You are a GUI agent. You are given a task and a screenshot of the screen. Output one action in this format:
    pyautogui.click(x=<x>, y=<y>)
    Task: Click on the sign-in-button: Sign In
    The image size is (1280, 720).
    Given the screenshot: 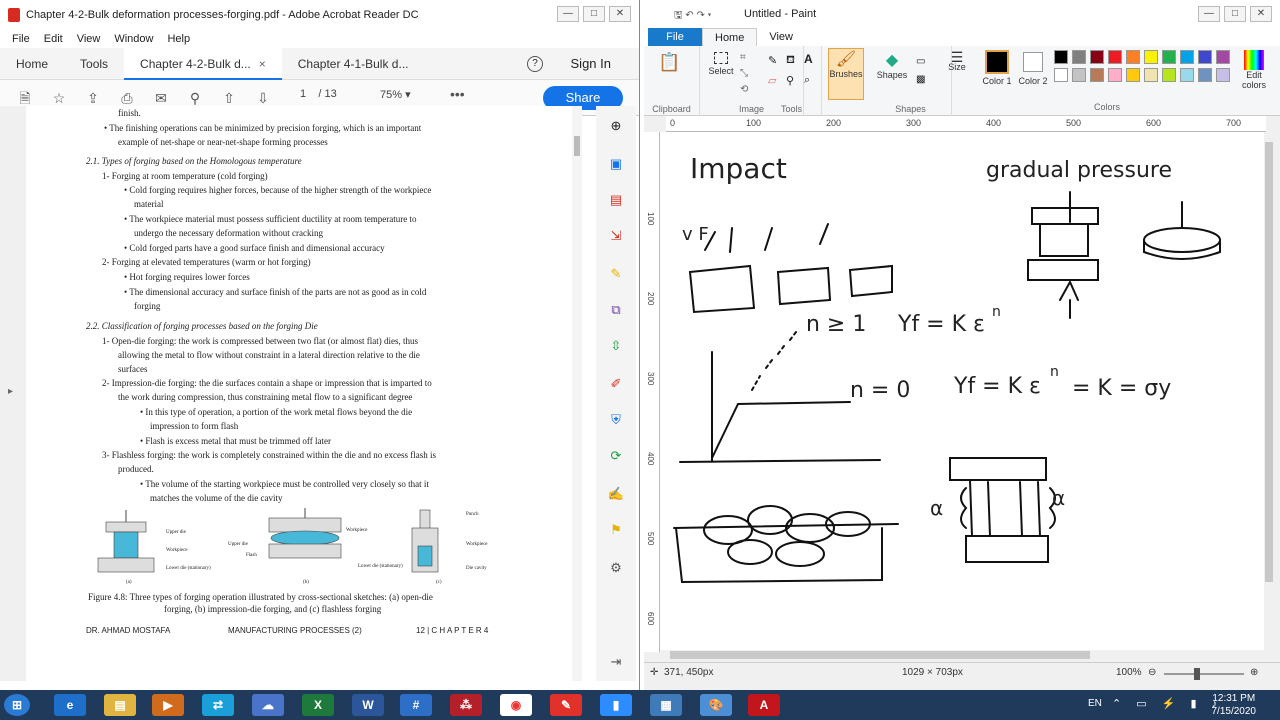 What is the action you would take?
    pyautogui.click(x=591, y=64)
    